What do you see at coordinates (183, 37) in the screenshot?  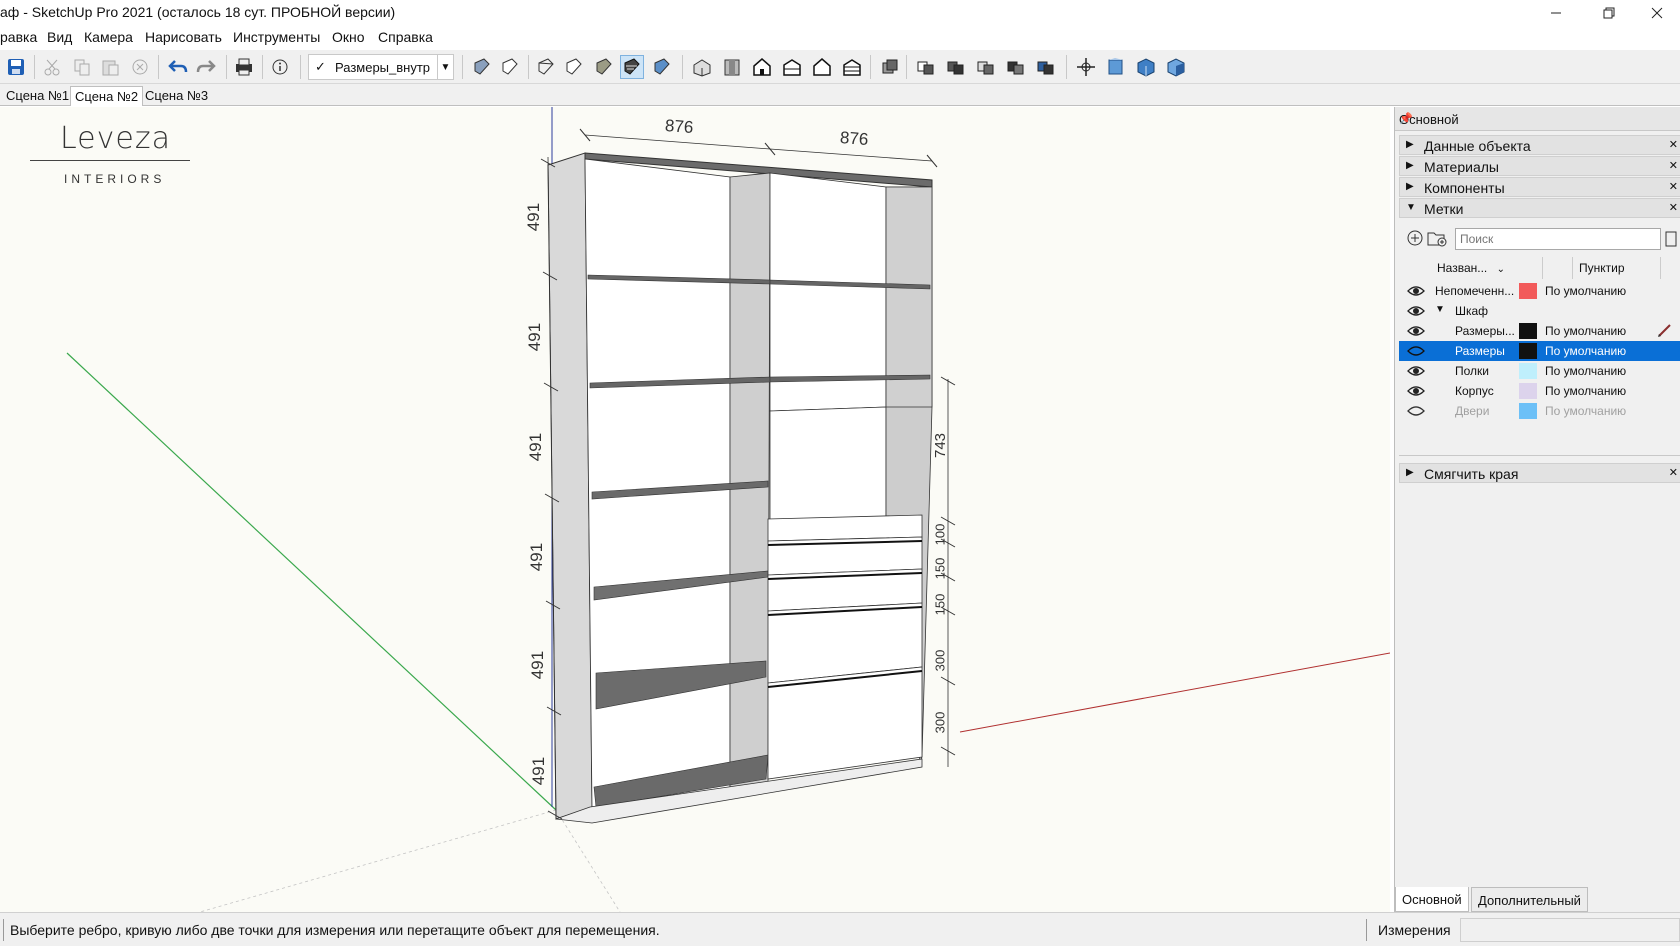 I see `menu-draw: Нарисовать` at bounding box center [183, 37].